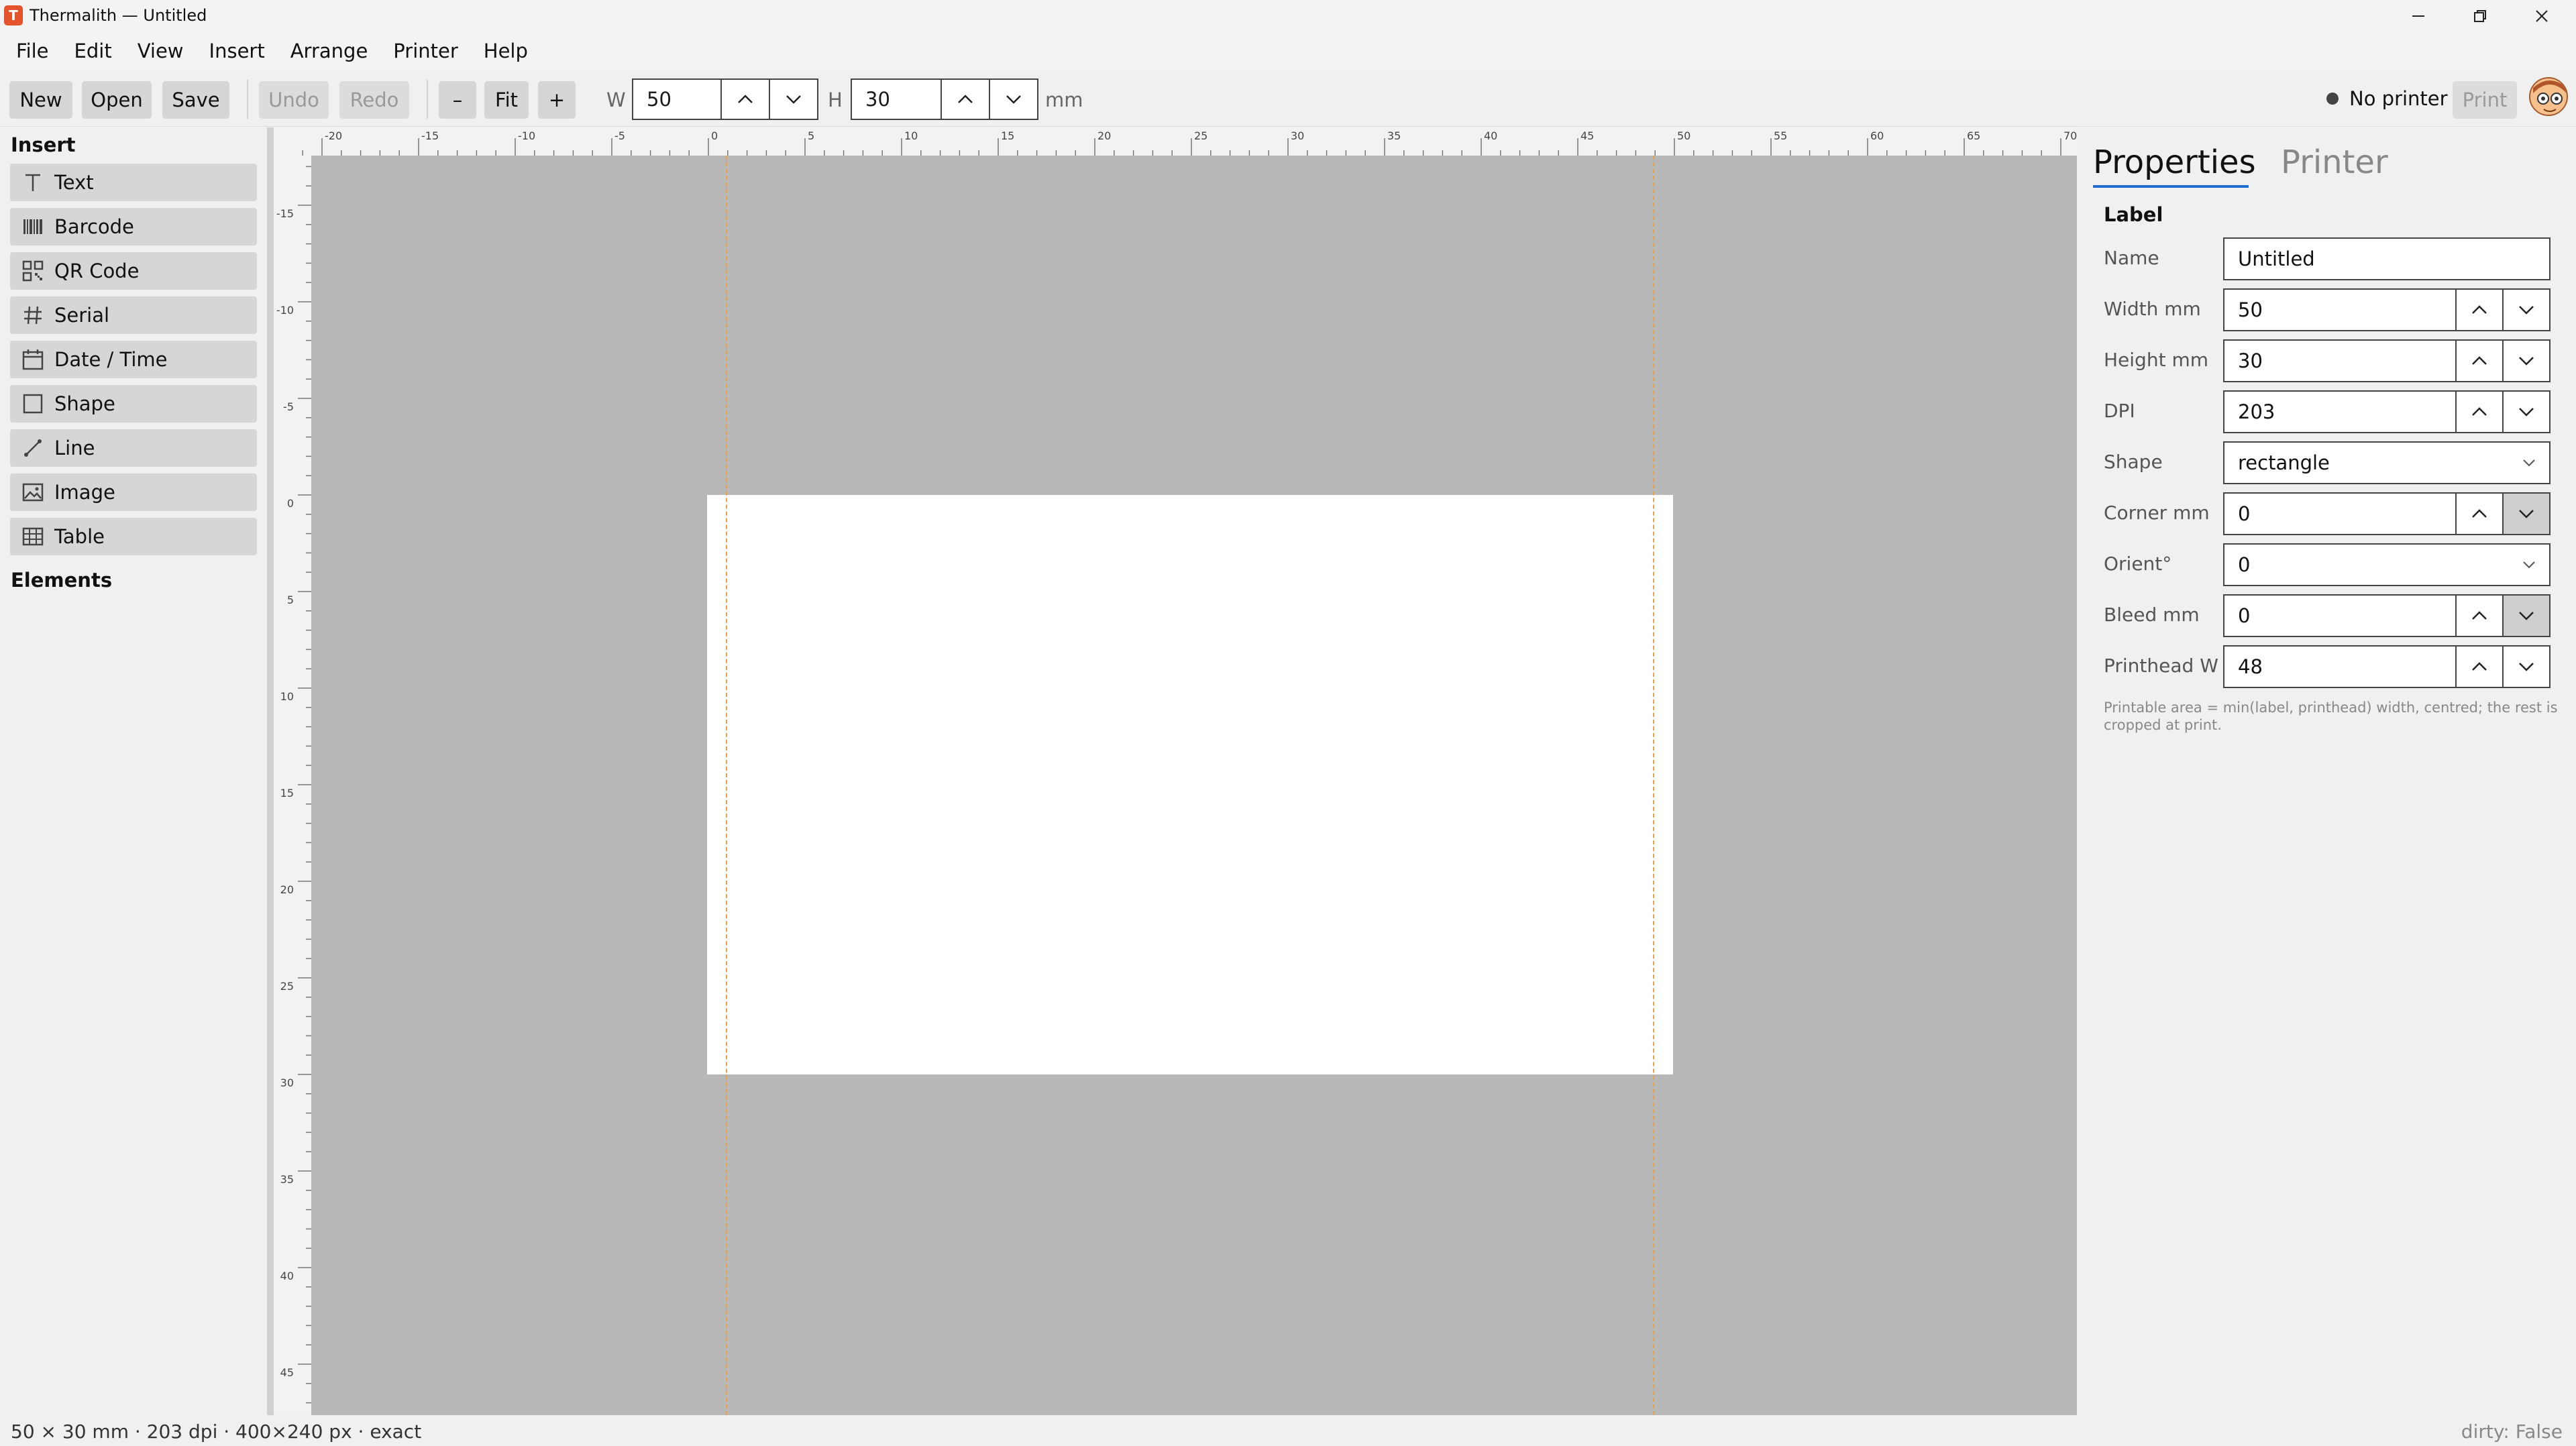 This screenshot has height=1446, width=2576. What do you see at coordinates (2418, 16) in the screenshot?
I see `minimize-button` at bounding box center [2418, 16].